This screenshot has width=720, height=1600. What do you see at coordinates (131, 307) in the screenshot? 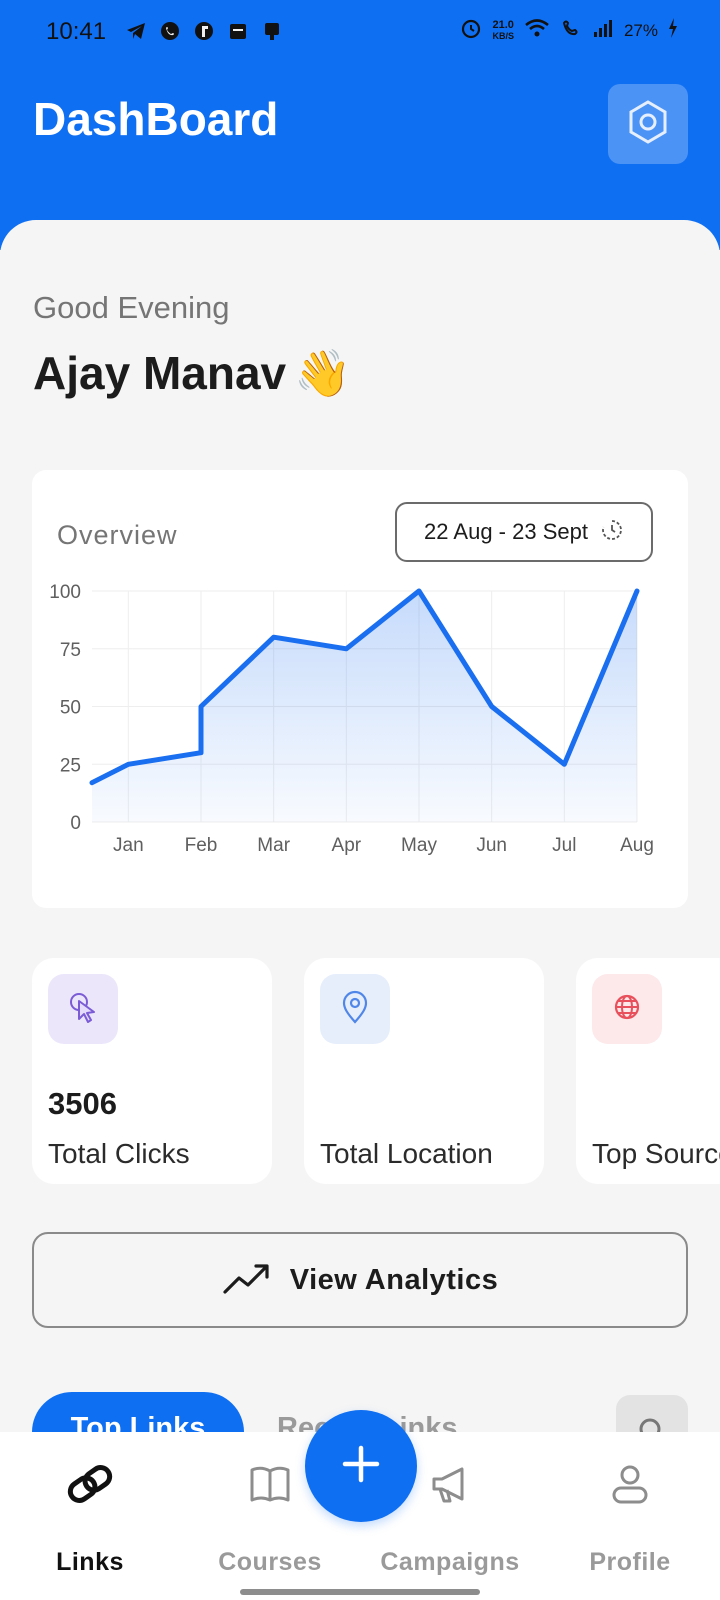
I see `greeting-text: Good Evening` at bounding box center [131, 307].